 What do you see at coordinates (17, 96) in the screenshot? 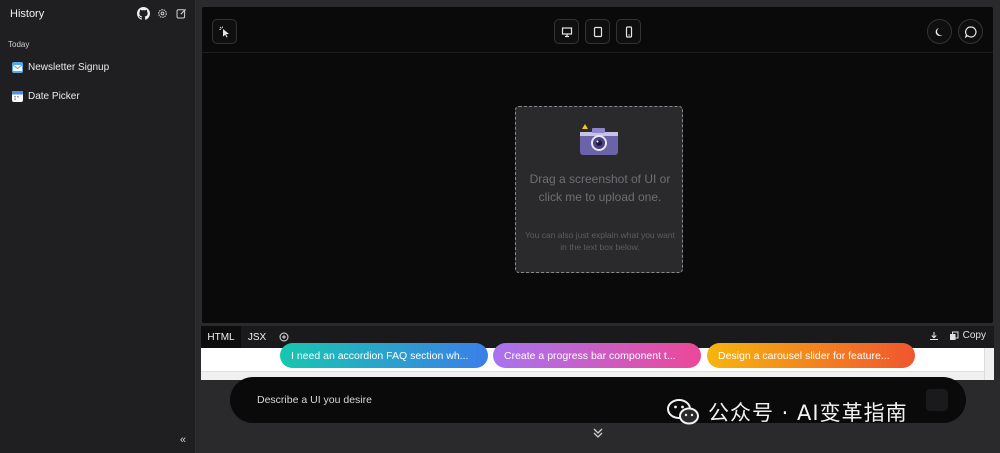
I see `calendar-icon` at bounding box center [17, 96].